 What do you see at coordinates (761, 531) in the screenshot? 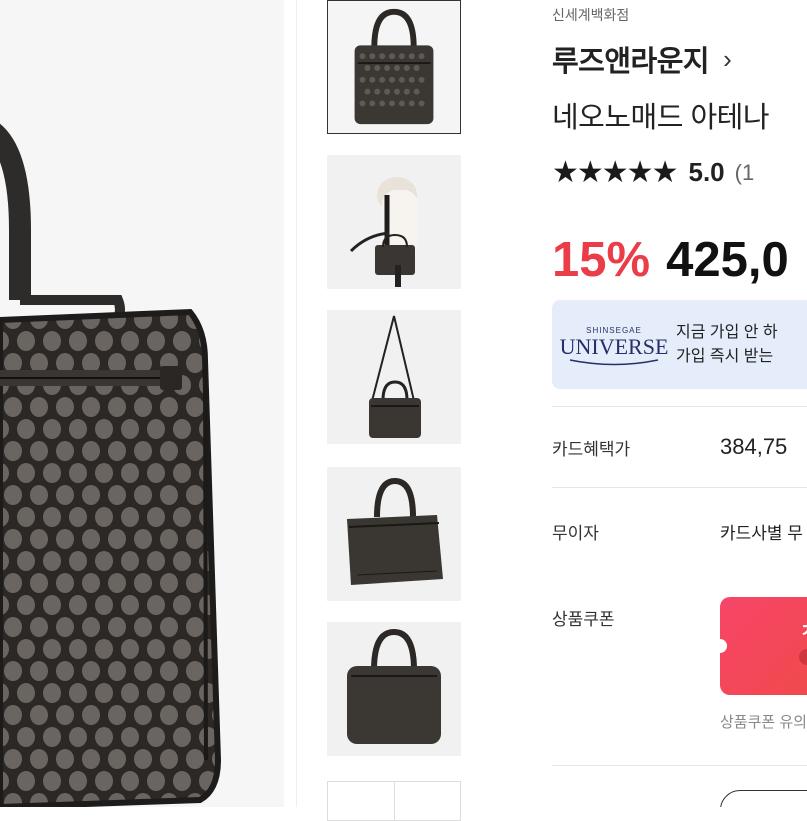
I see `interest-free-value: 카드사별 무` at bounding box center [761, 531].